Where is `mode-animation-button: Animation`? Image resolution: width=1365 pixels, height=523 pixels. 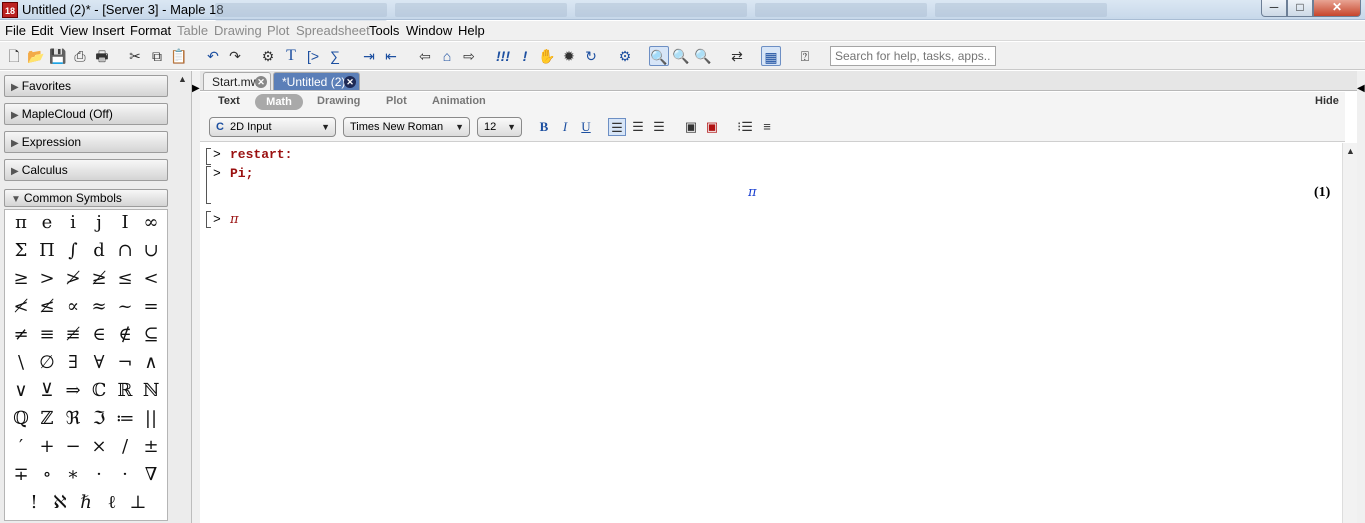
mode-animation-button: Animation is located at coordinates (459, 101).